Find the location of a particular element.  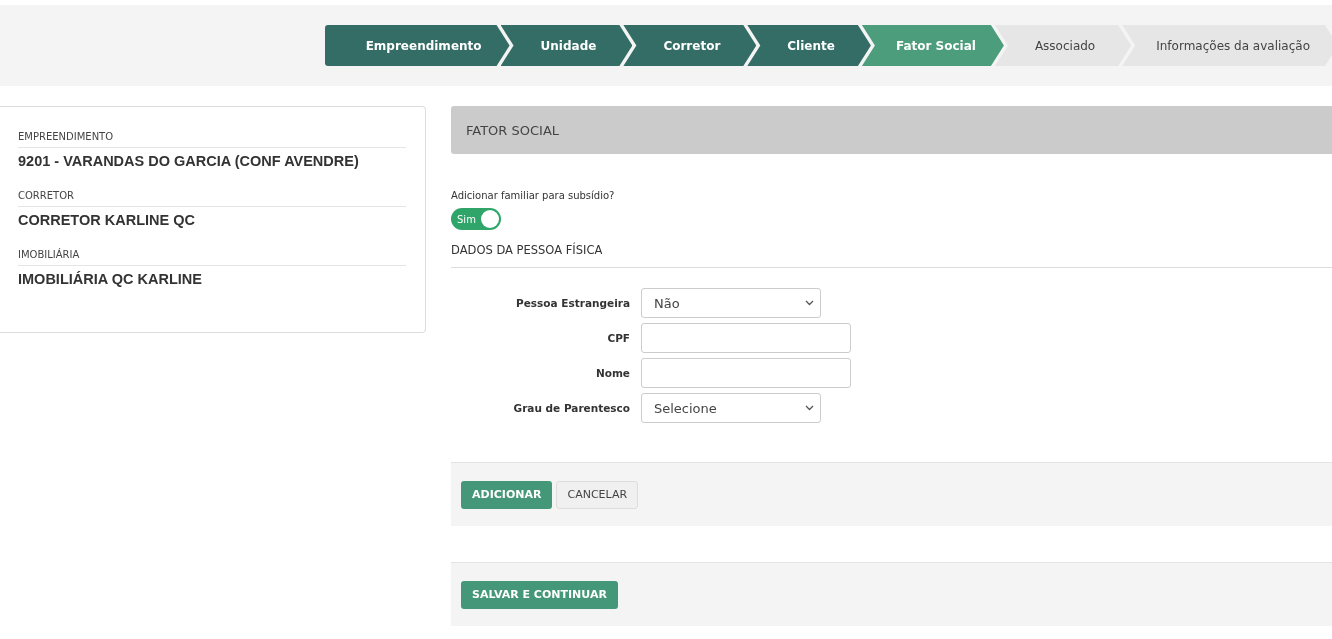

summary-value: CORRETOR KARLINE QC is located at coordinates (107, 220).